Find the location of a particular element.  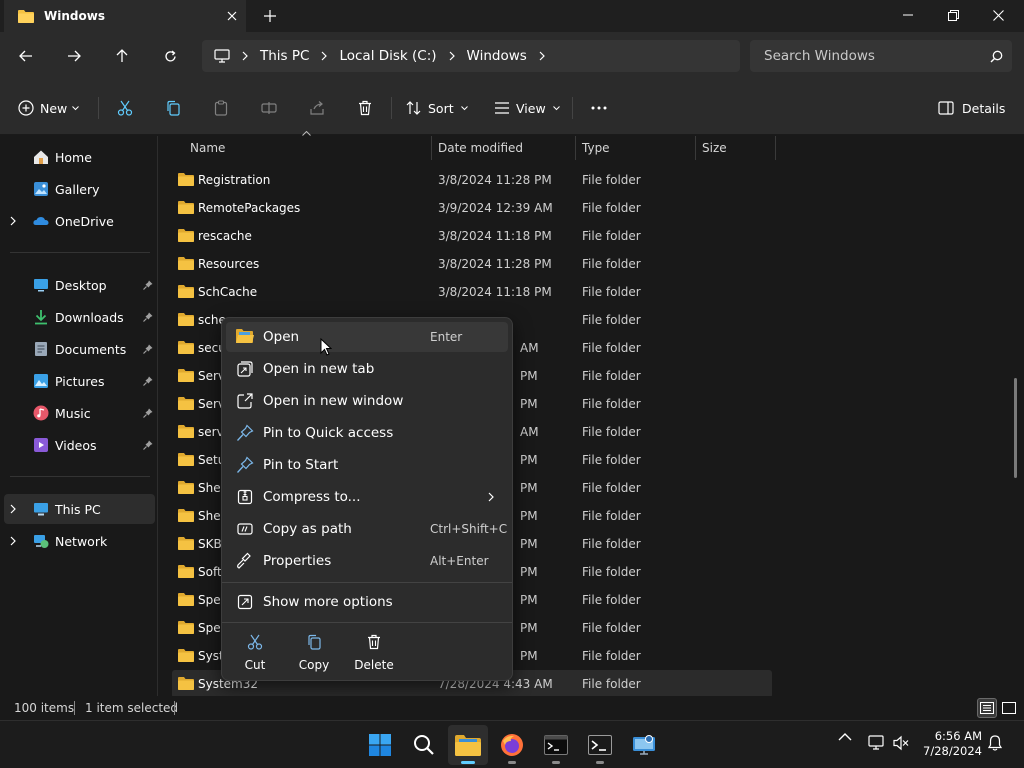

forward-arrow-icon is located at coordinates (74, 56).